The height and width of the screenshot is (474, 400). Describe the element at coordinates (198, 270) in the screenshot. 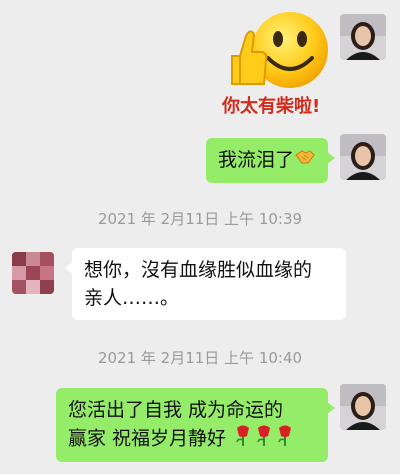

I see `message-text-line: 想你，沒有血缘胜似血缘的` at that location.